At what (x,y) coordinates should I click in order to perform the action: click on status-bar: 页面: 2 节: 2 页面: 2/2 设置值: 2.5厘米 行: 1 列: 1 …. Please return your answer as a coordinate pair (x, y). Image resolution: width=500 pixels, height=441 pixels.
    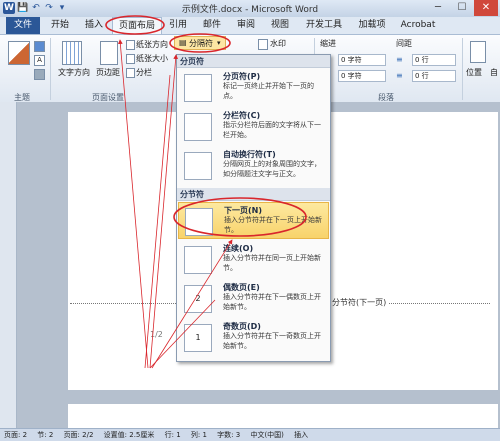
    Looking at the image, I should click on (250, 434).